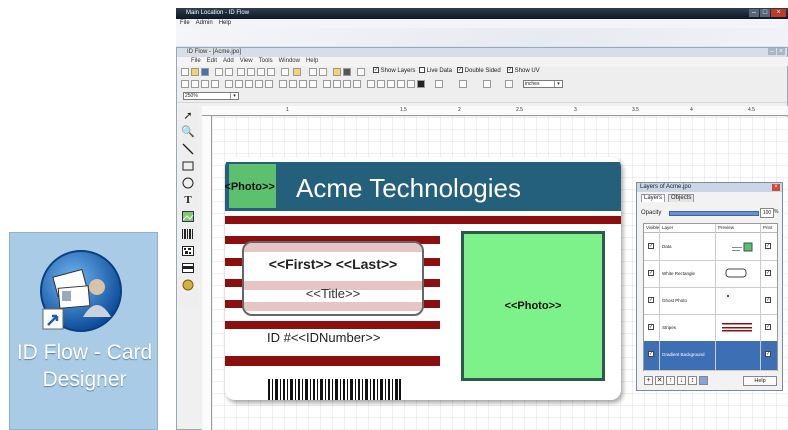 The width and height of the screenshot is (788, 430). What do you see at coordinates (659, 380) in the screenshot?
I see `delete-layer-button: ✕` at bounding box center [659, 380].